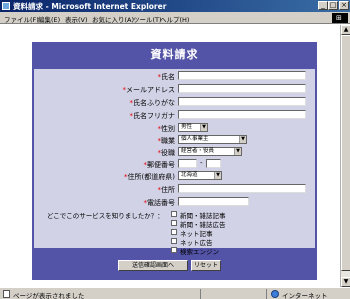 This screenshot has width=350, height=299. Describe the element at coordinates (242, 188) in the screenshot. I see `address-input` at that location.